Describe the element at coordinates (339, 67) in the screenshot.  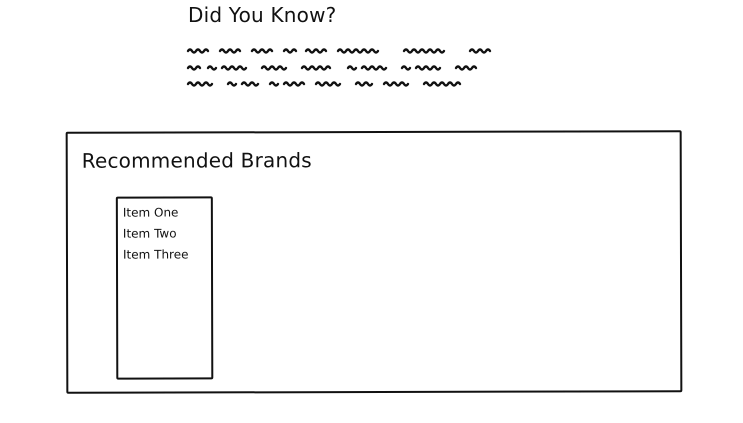
I see `placeholder-text-scribble` at that location.